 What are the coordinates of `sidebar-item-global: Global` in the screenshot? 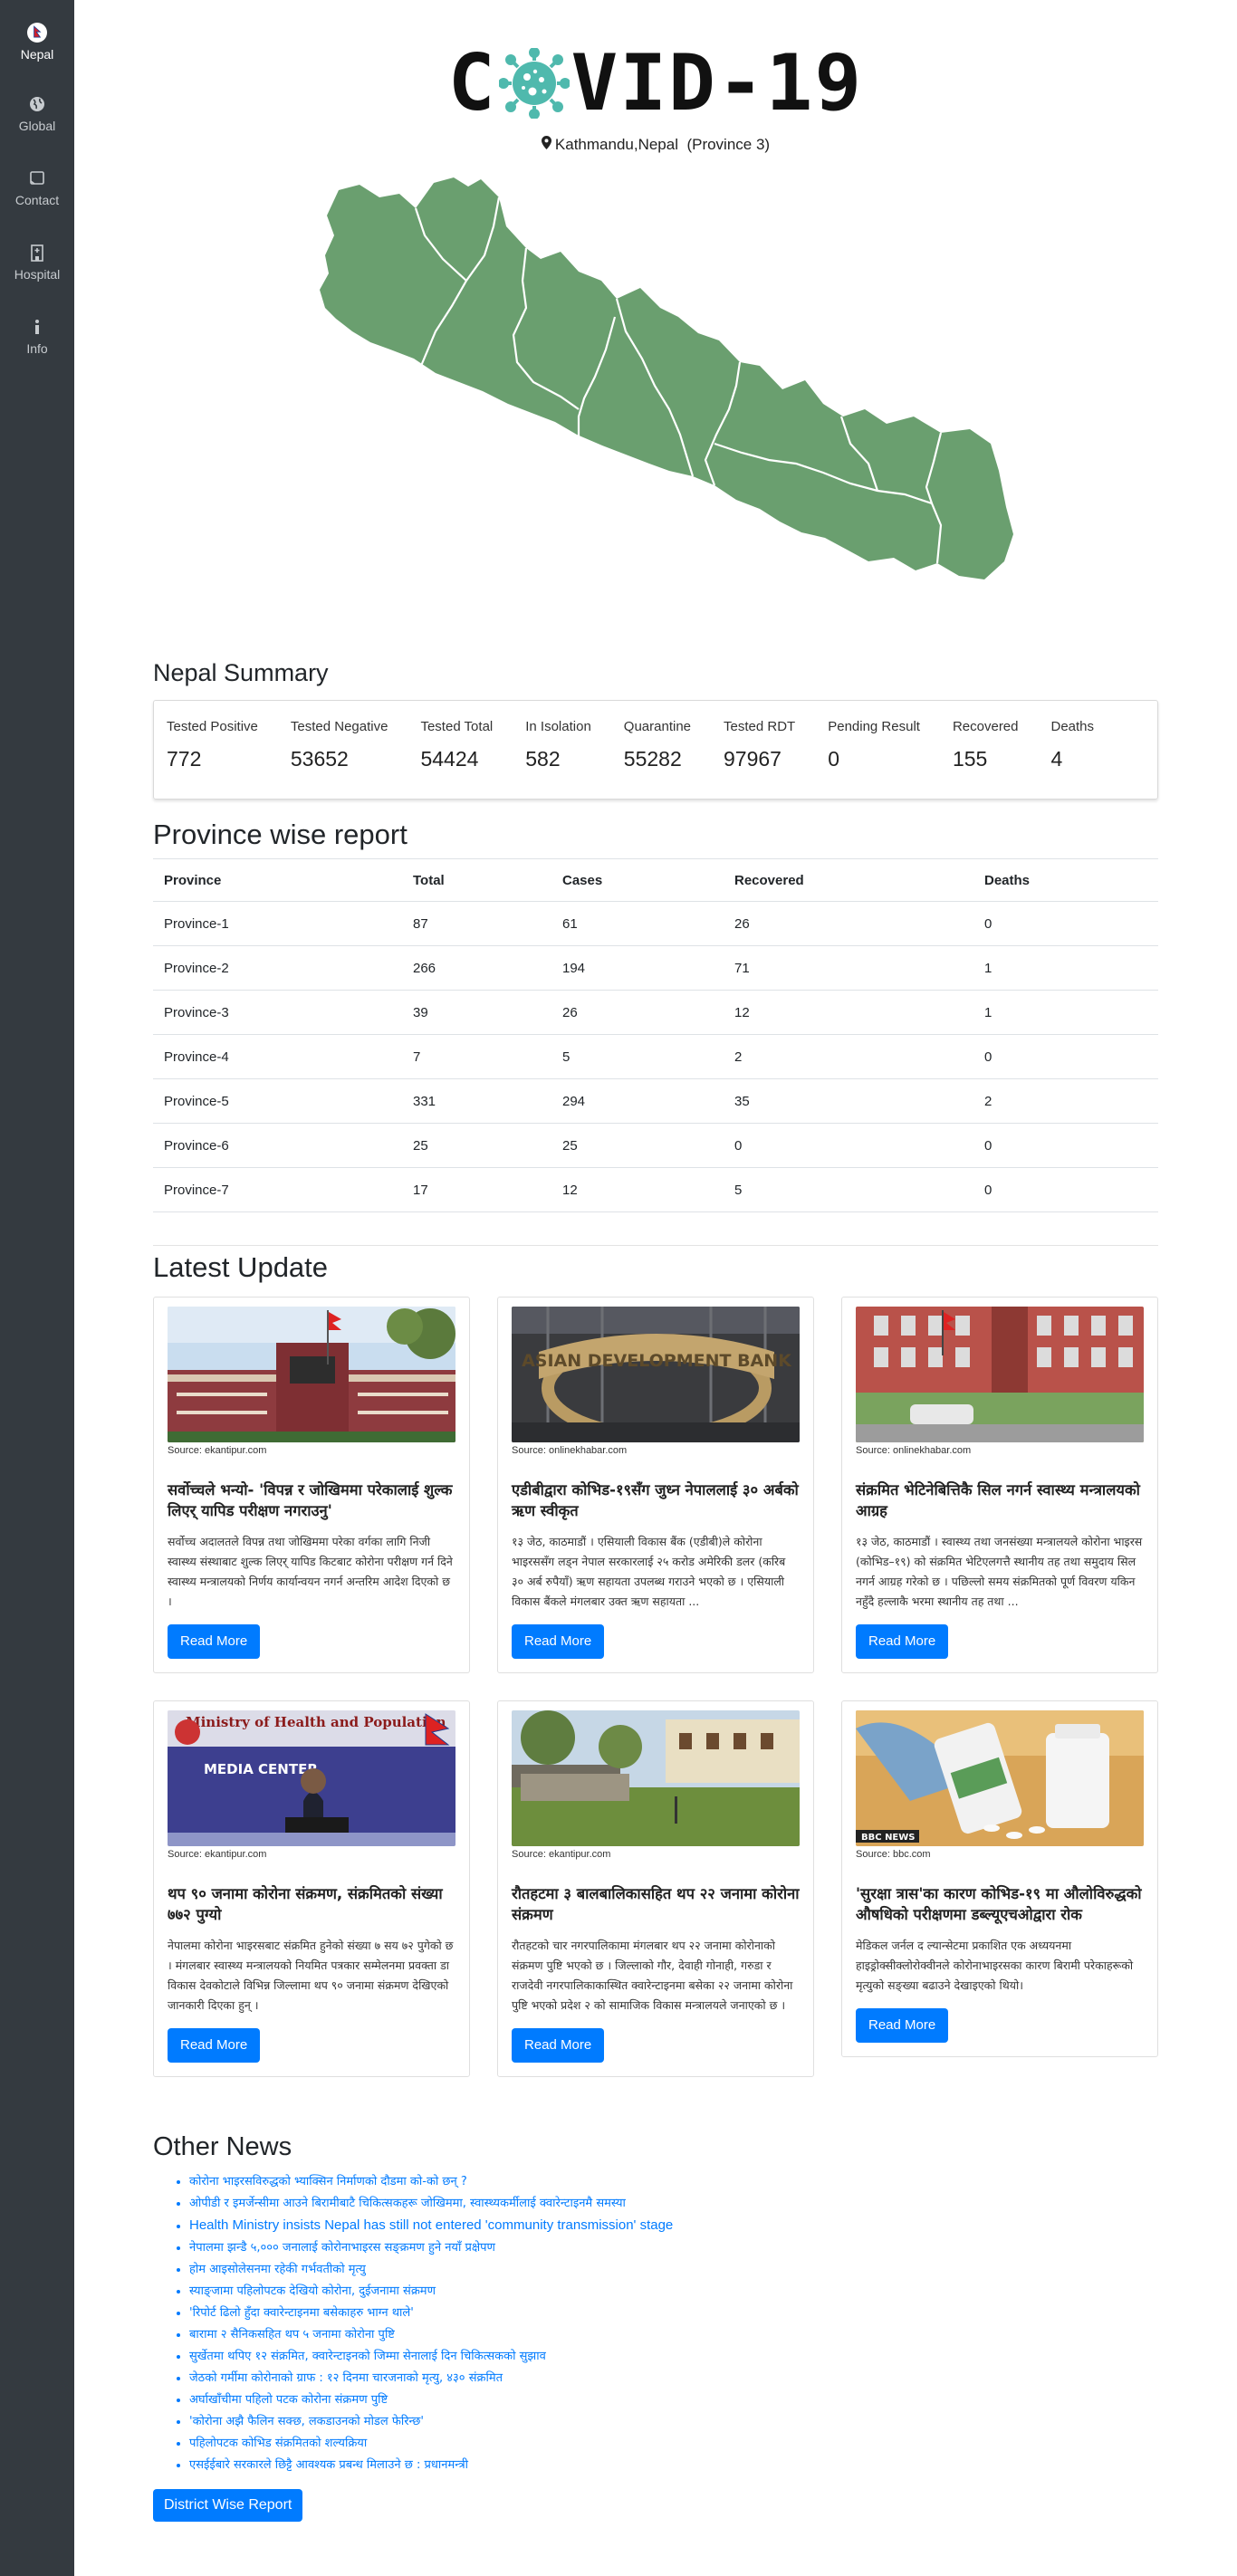 It's located at (37, 113).